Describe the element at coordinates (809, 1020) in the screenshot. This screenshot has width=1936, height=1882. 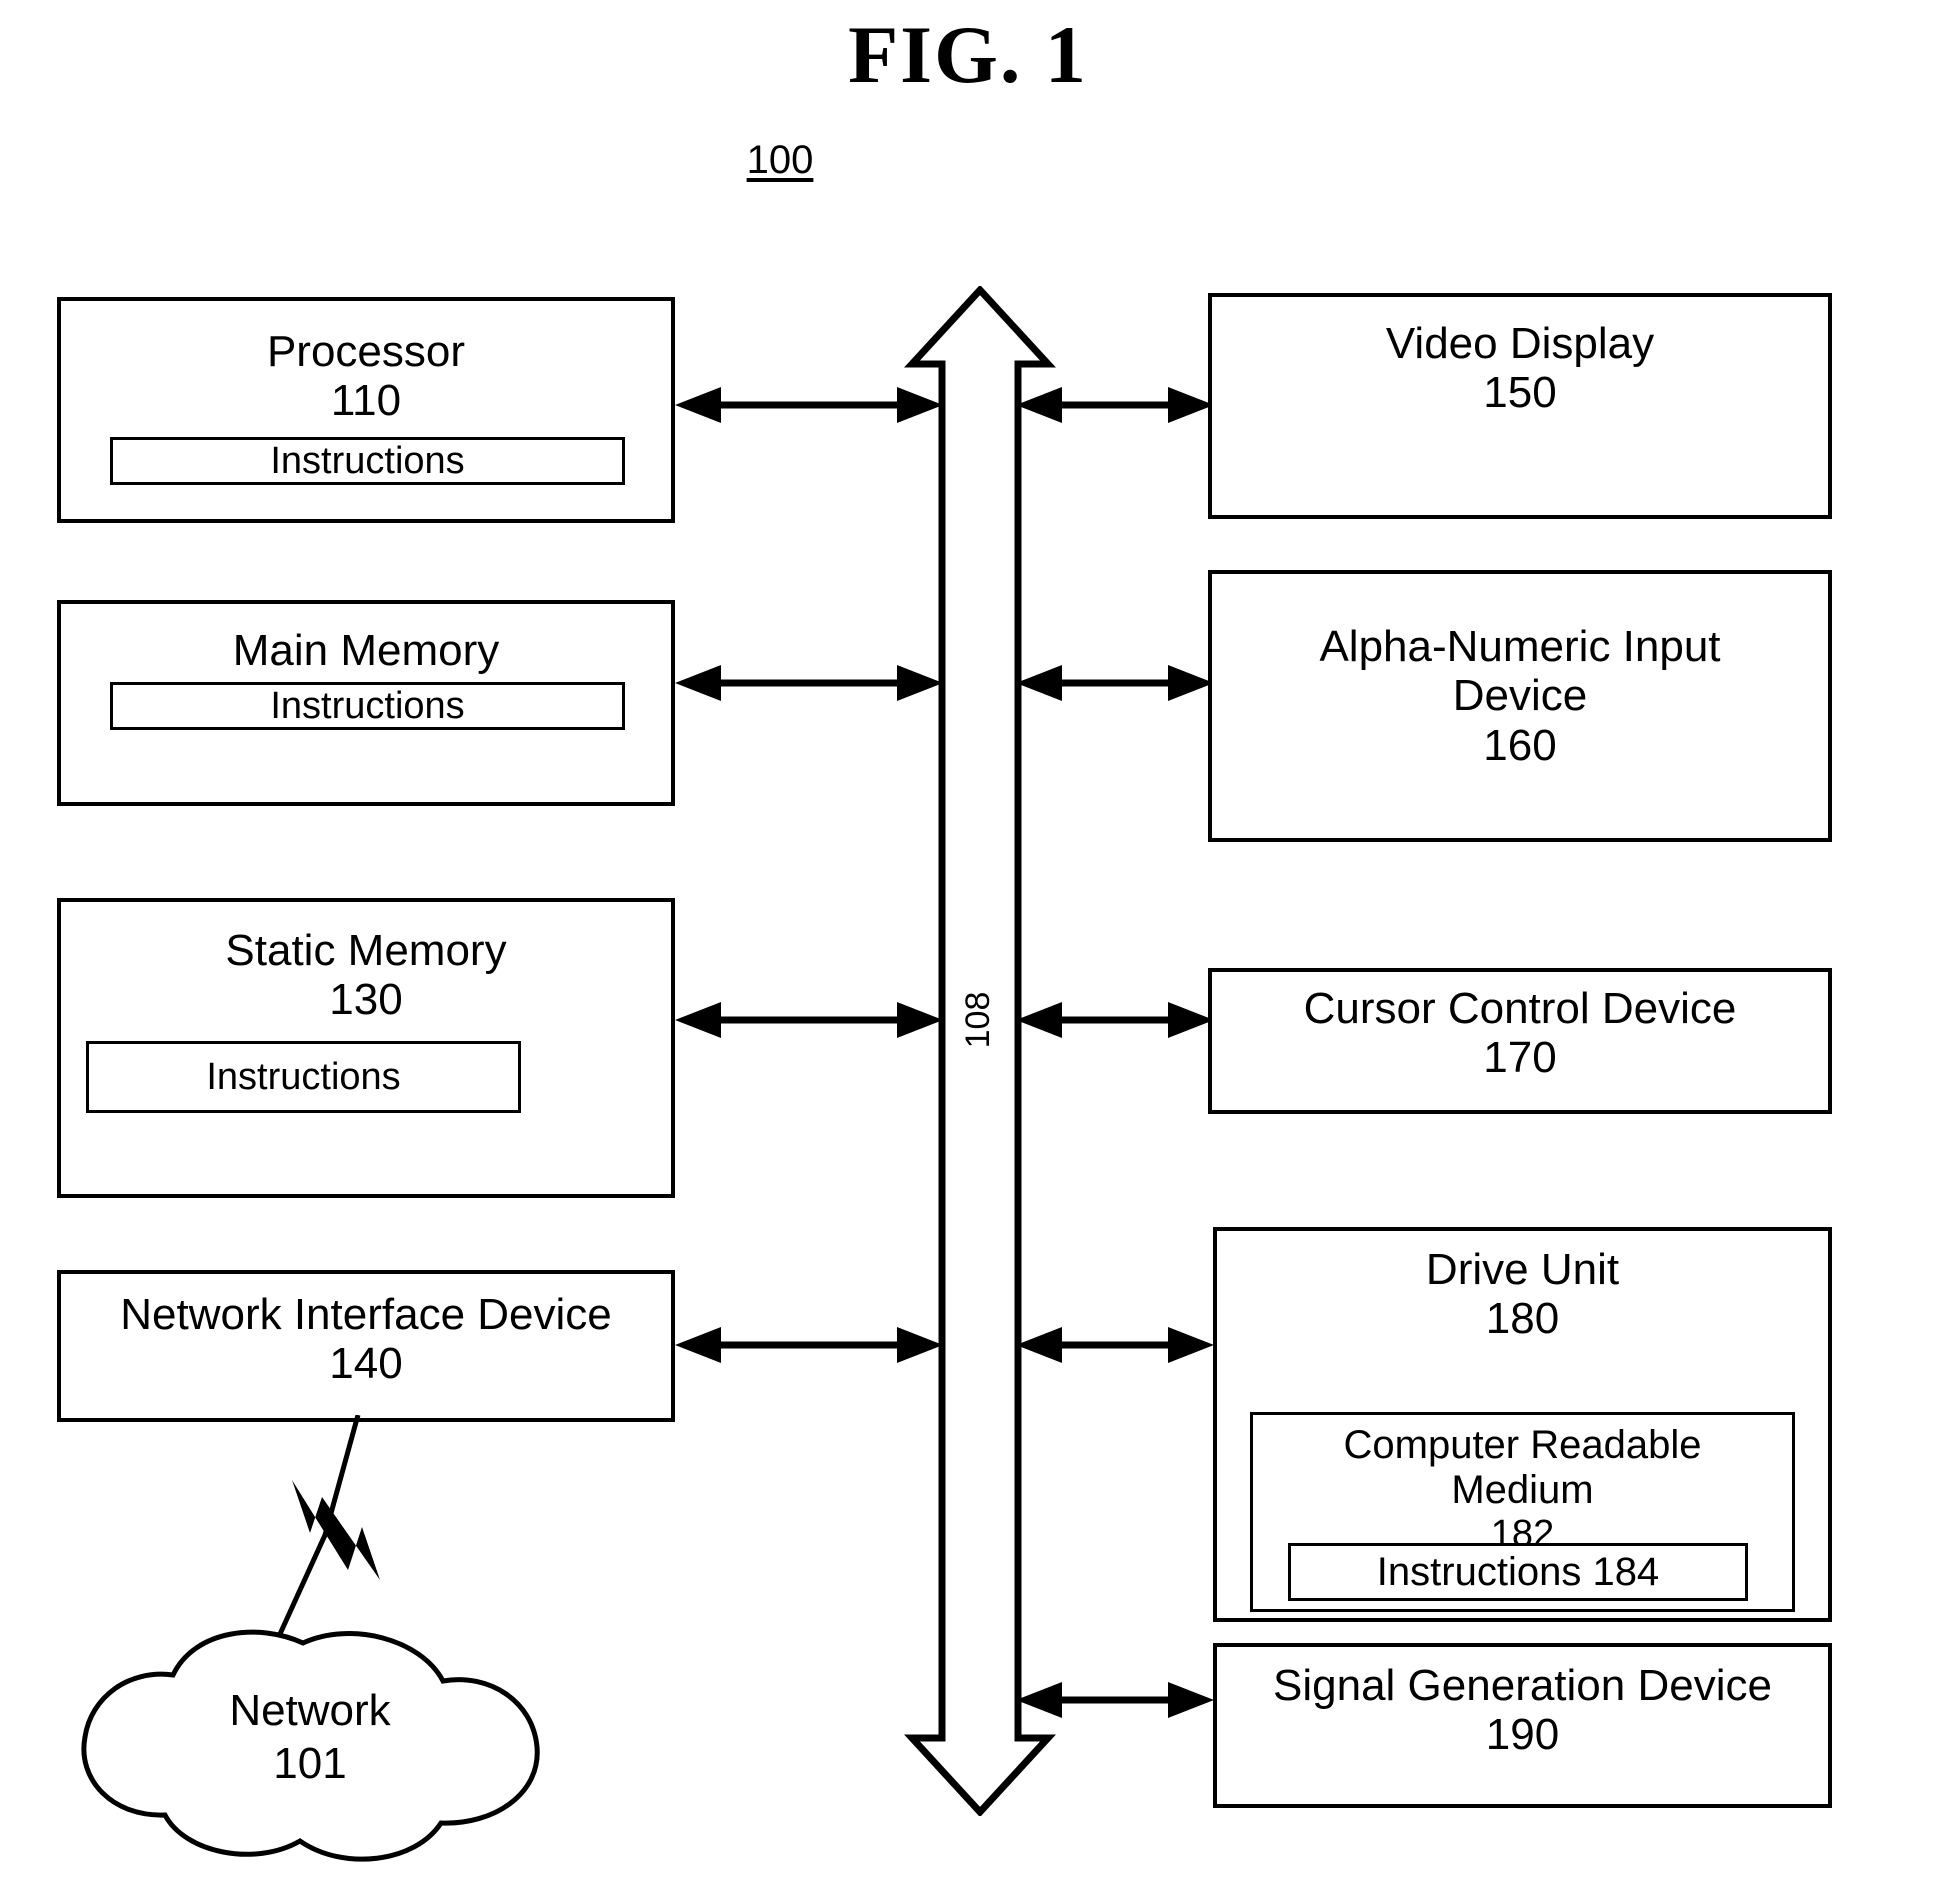
I see `connector-static-memory-bus` at that location.